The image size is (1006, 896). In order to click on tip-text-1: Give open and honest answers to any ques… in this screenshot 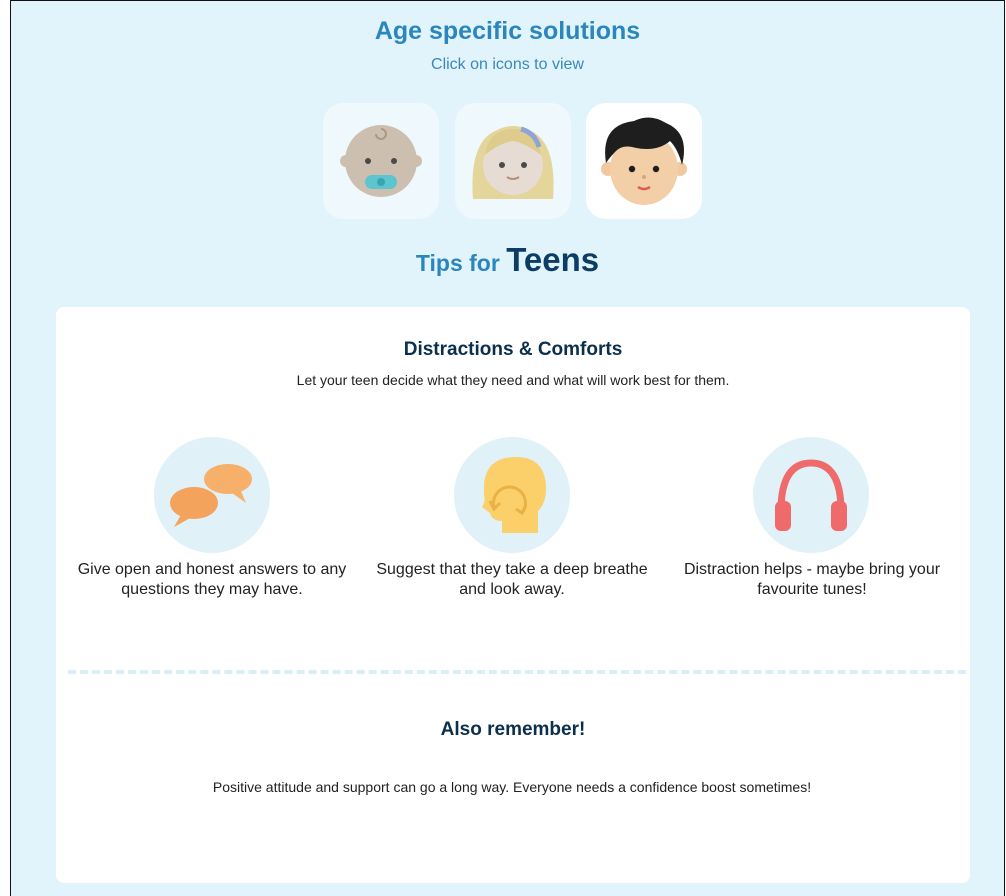, I will do `click(212, 579)`.